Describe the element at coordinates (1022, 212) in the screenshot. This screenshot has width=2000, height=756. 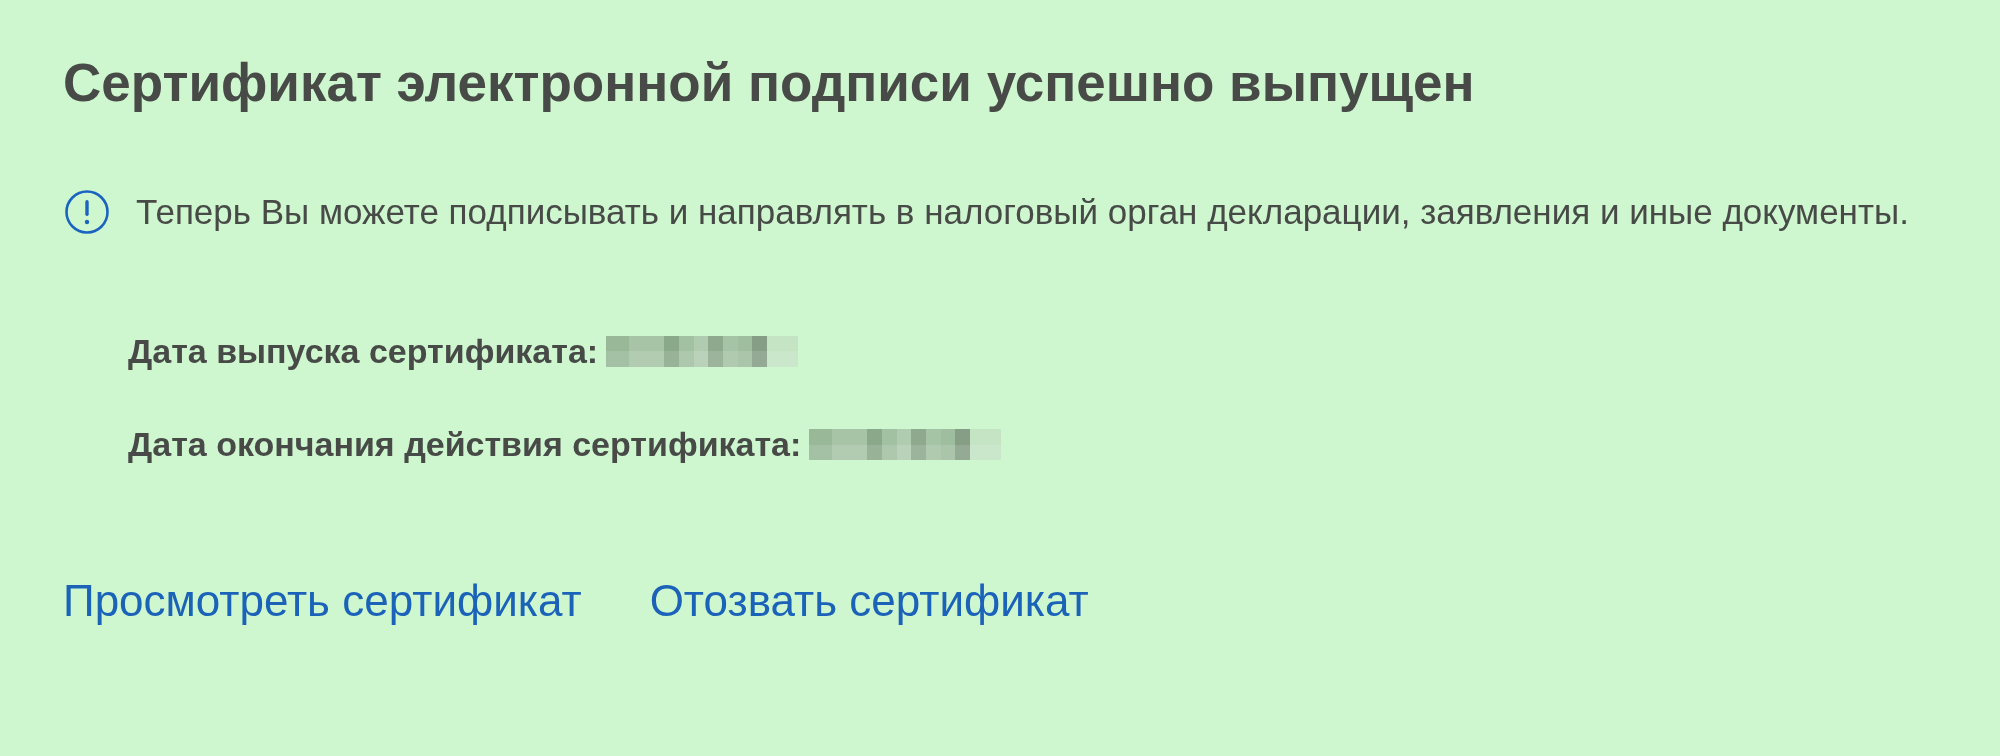
I see `notice-text: Теперь Вы можете подписывать и направлять в налоговый орган декларации, заявления и иные документы.` at that location.